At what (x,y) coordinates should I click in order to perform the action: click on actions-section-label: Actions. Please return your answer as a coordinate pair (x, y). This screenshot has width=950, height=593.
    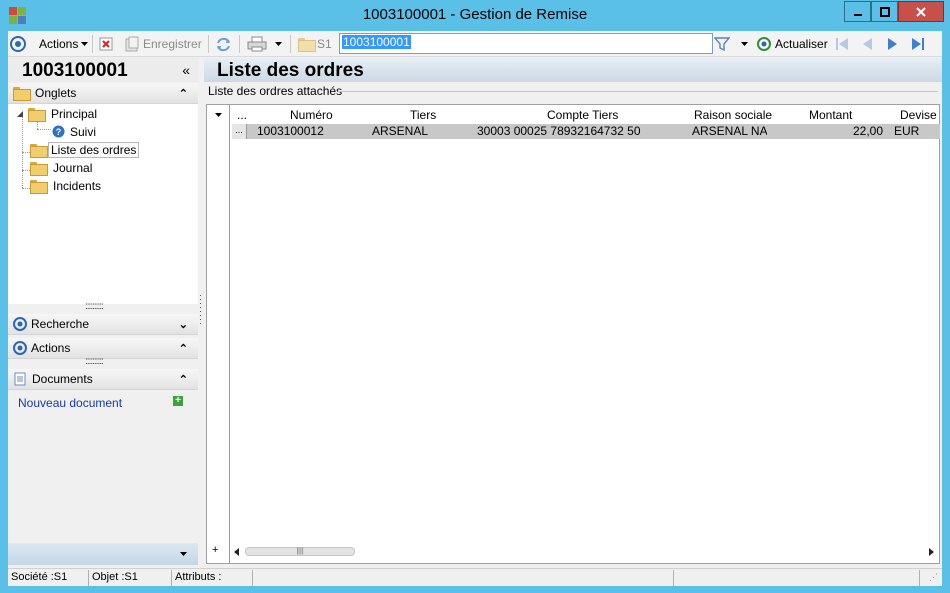
    Looking at the image, I should click on (51, 348).